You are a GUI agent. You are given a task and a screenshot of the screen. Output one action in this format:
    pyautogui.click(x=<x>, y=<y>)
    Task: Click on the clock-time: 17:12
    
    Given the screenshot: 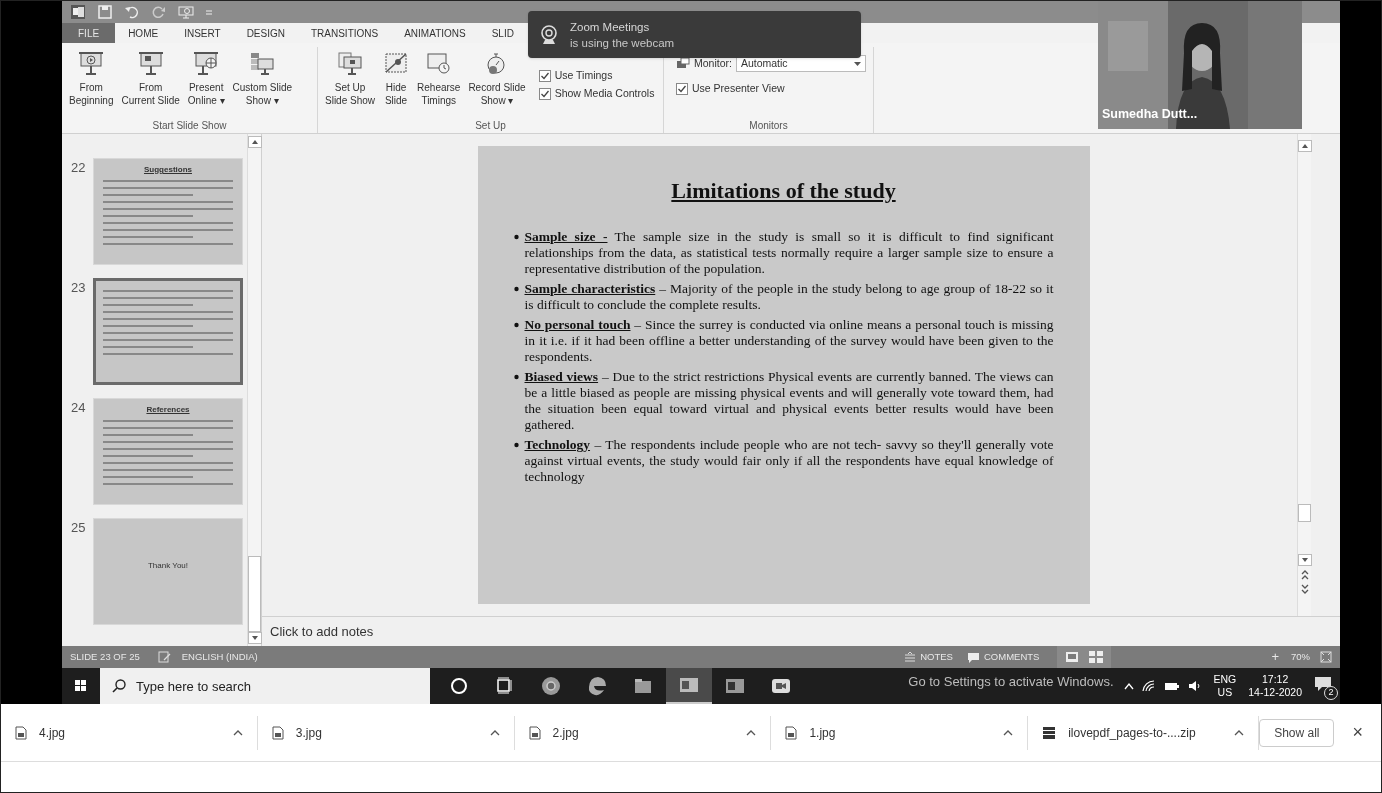 What is the action you would take?
    pyautogui.click(x=1275, y=679)
    